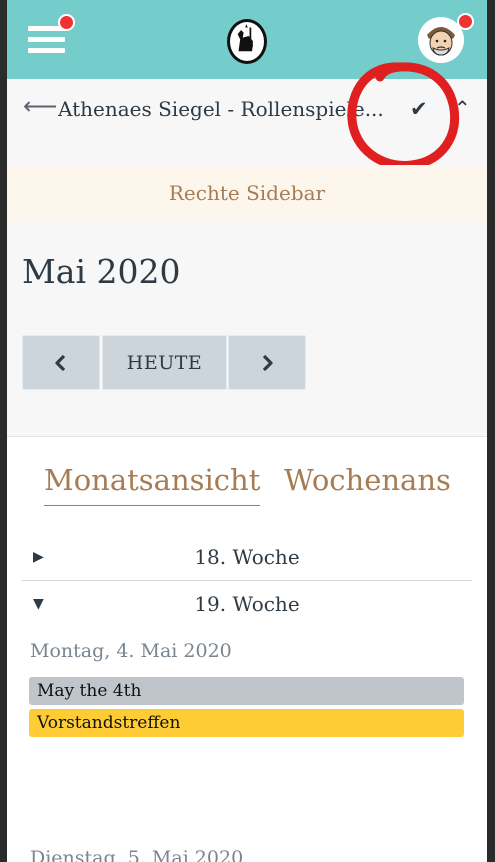  I want to click on week-row-19: ▼ 19. Woche, so click(247, 605).